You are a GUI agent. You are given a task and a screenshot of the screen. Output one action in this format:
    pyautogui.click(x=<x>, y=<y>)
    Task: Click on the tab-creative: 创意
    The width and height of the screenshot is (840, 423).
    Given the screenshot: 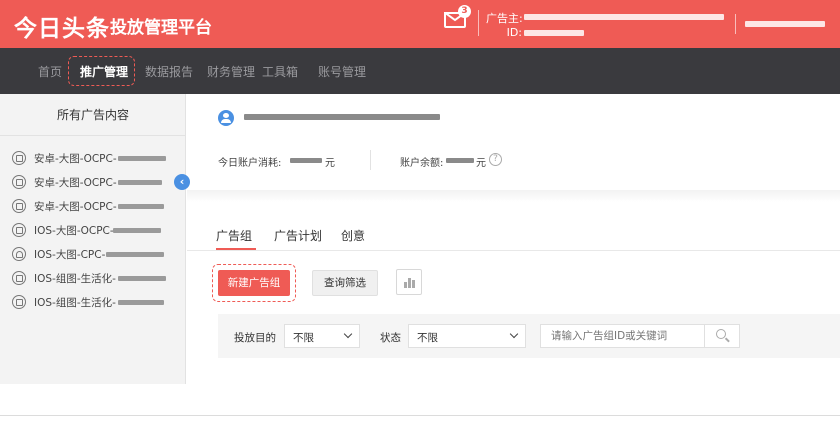 What is the action you would take?
    pyautogui.click(x=353, y=235)
    